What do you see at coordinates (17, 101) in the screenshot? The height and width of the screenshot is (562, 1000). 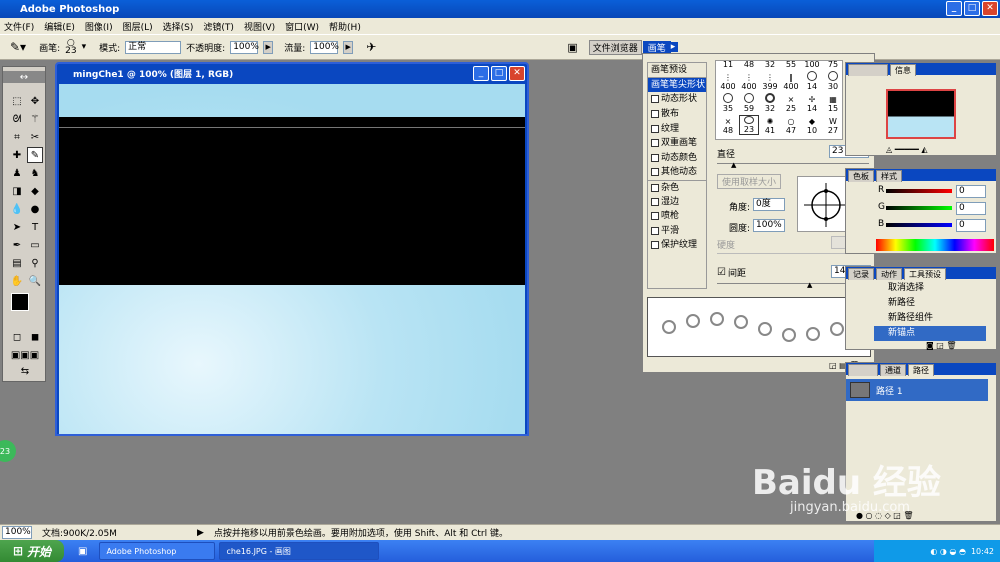 I see `marquee-tool-icon: ⬚` at bounding box center [17, 101].